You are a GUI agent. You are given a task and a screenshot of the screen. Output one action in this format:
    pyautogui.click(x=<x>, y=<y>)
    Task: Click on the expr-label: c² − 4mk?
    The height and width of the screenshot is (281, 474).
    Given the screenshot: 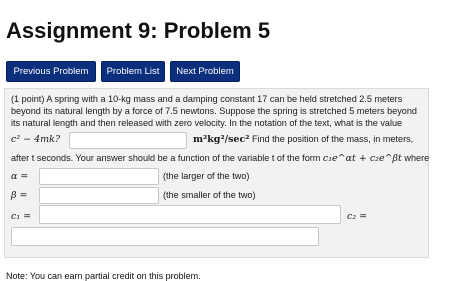 What is the action you would take?
    pyautogui.click(x=36, y=139)
    